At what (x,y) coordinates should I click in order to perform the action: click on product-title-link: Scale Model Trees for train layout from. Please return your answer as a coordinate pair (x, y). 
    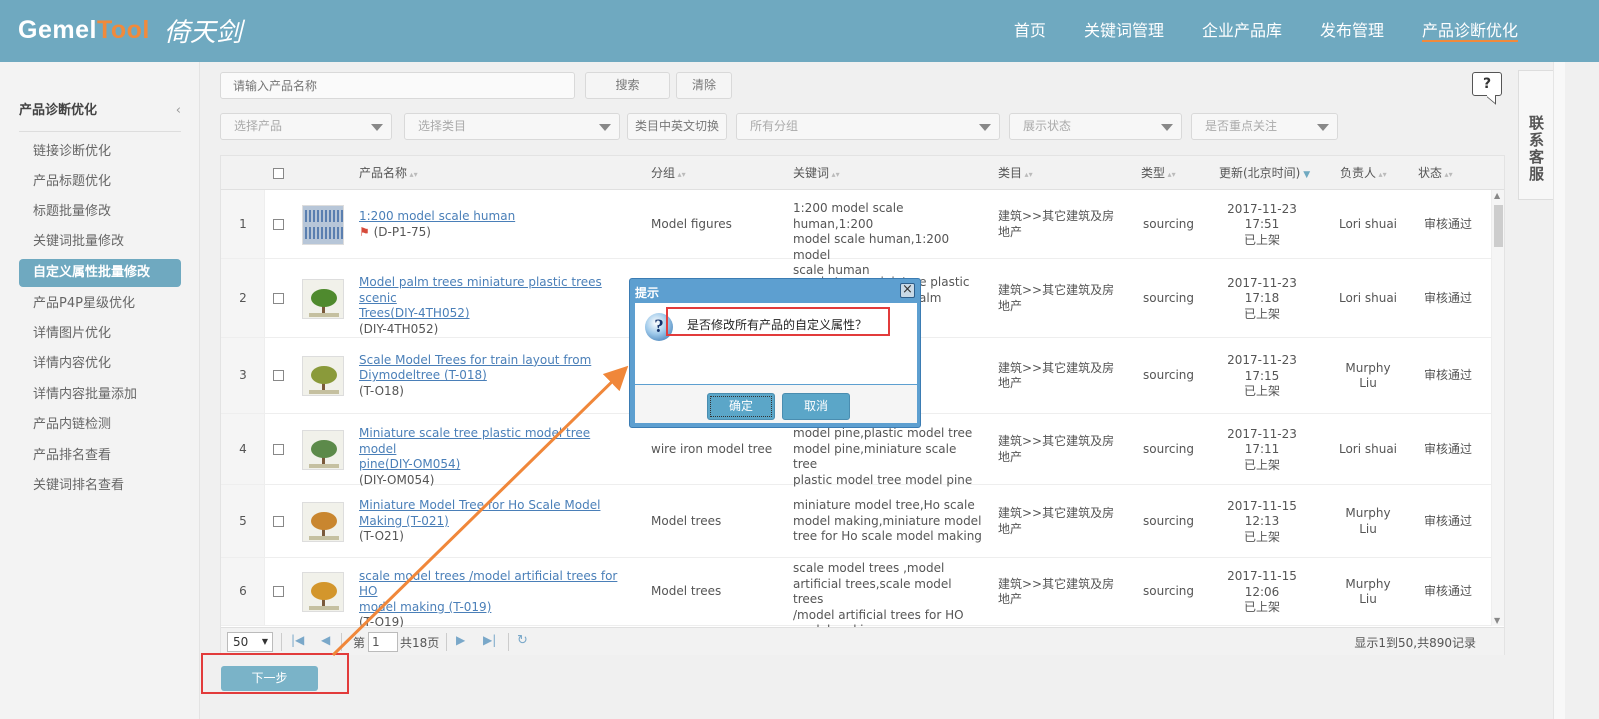
    Looking at the image, I should click on (494, 361).